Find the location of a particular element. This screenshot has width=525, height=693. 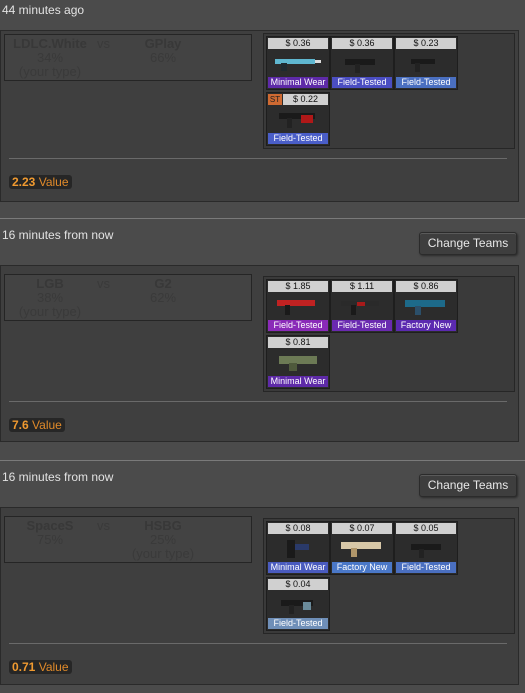

team-1: SpaceS 75% is located at coordinates (50, 533).